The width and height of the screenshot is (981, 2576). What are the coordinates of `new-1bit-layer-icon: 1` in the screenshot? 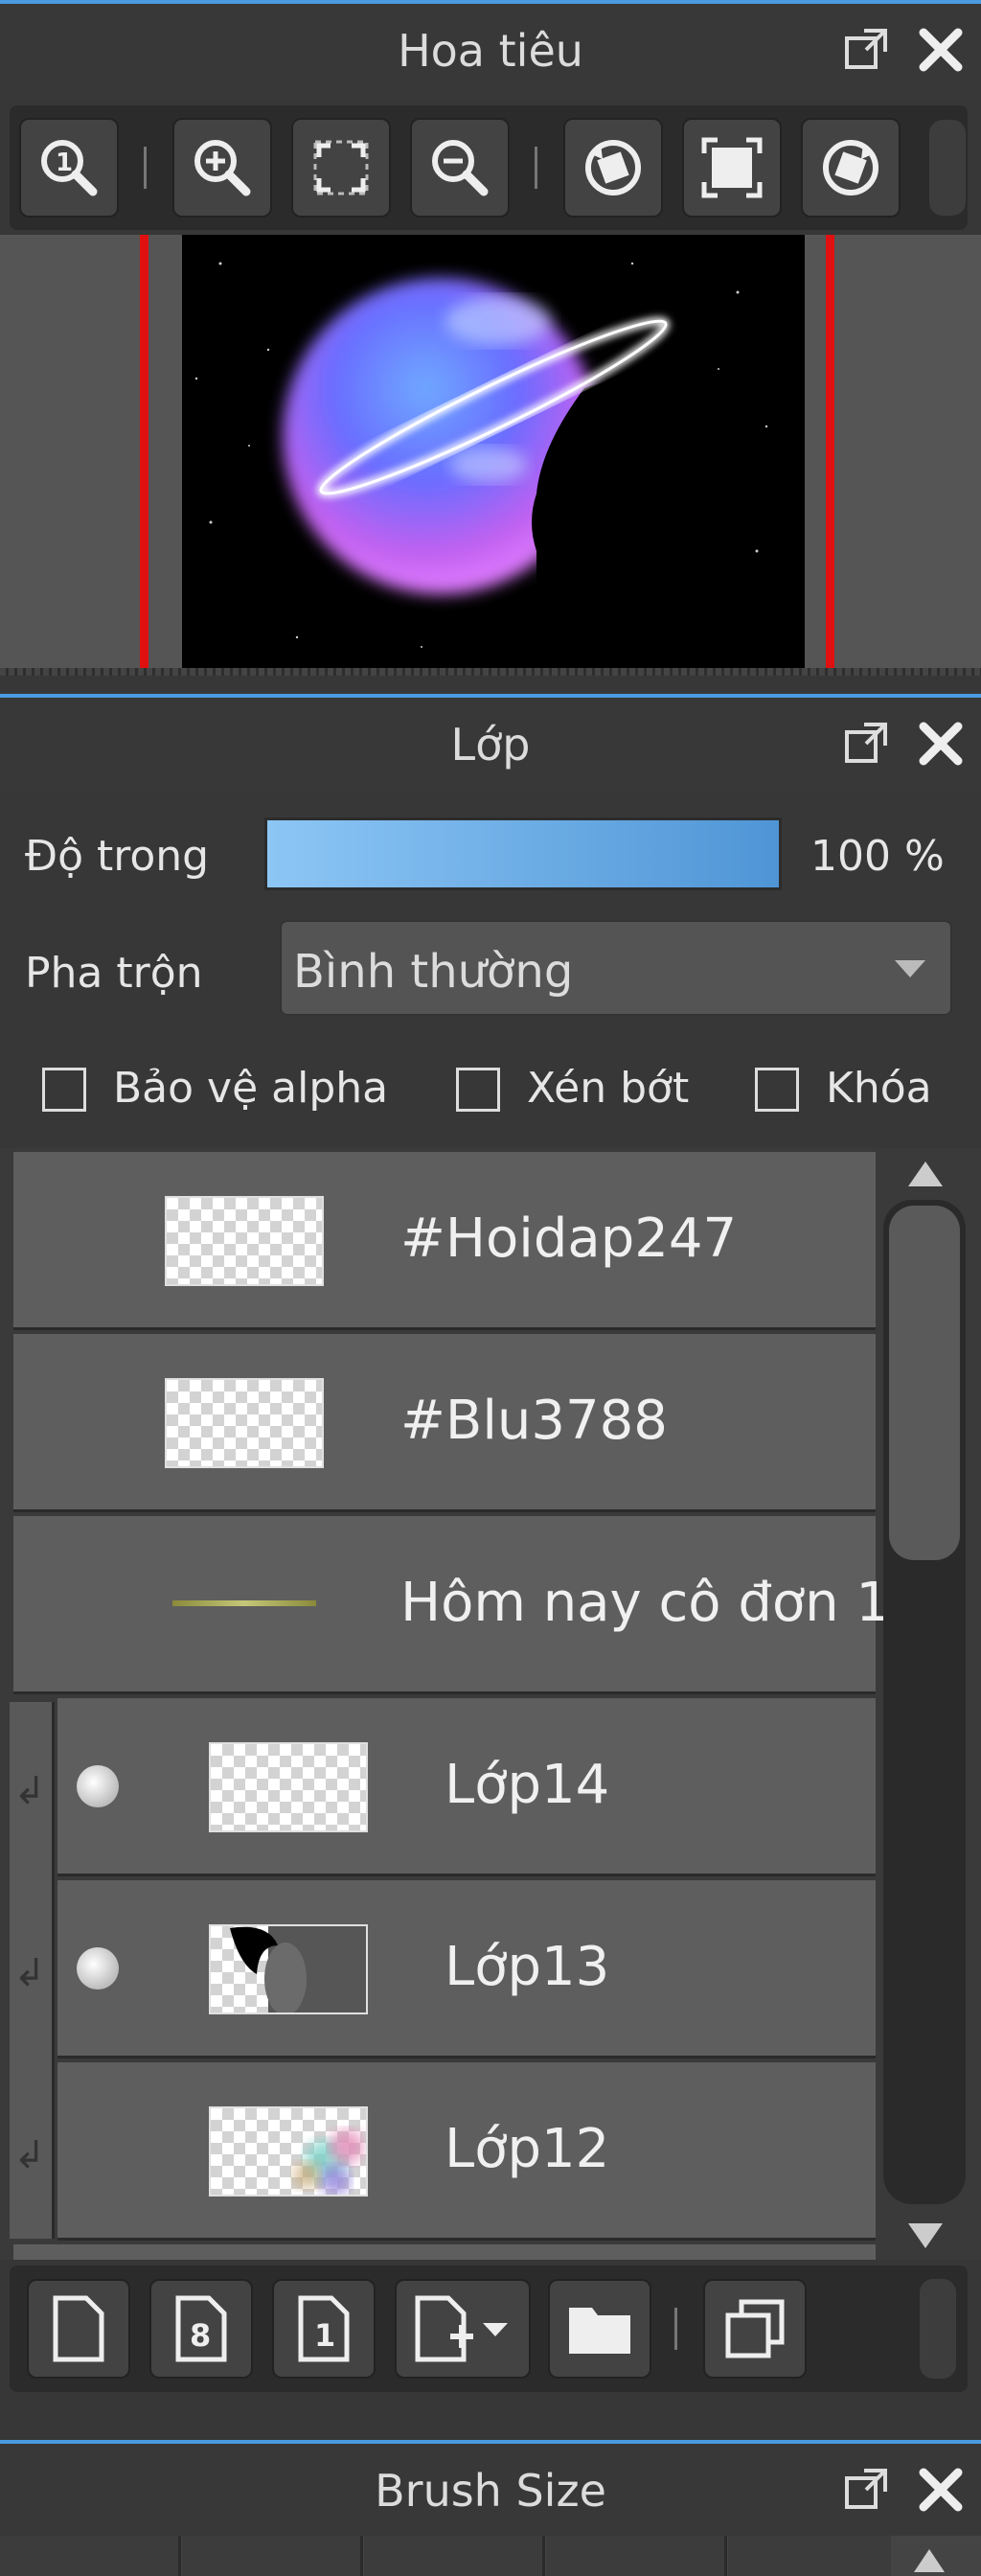 It's located at (324, 2328).